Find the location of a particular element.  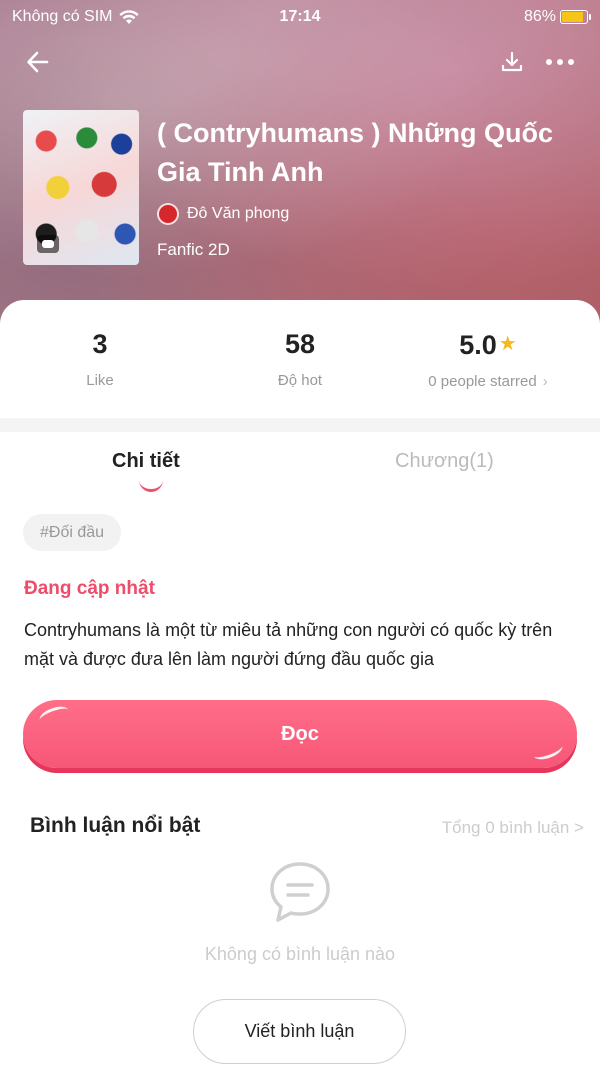

read-button-label: Đọc is located at coordinates (300, 733).